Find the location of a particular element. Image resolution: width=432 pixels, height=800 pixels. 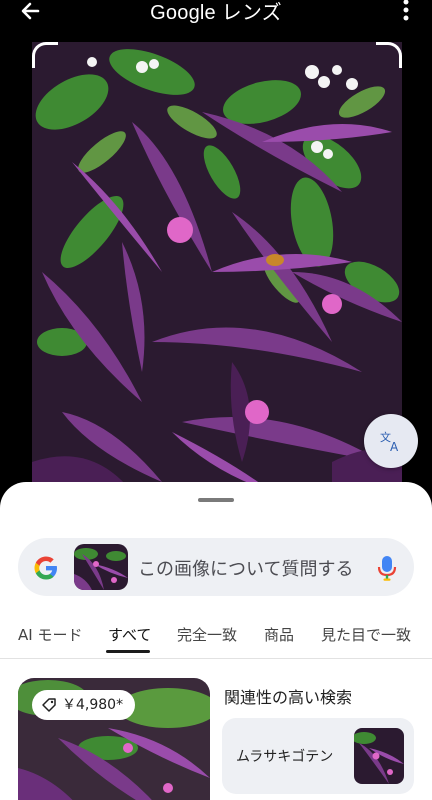

related-plant-image is located at coordinates (379, 756).